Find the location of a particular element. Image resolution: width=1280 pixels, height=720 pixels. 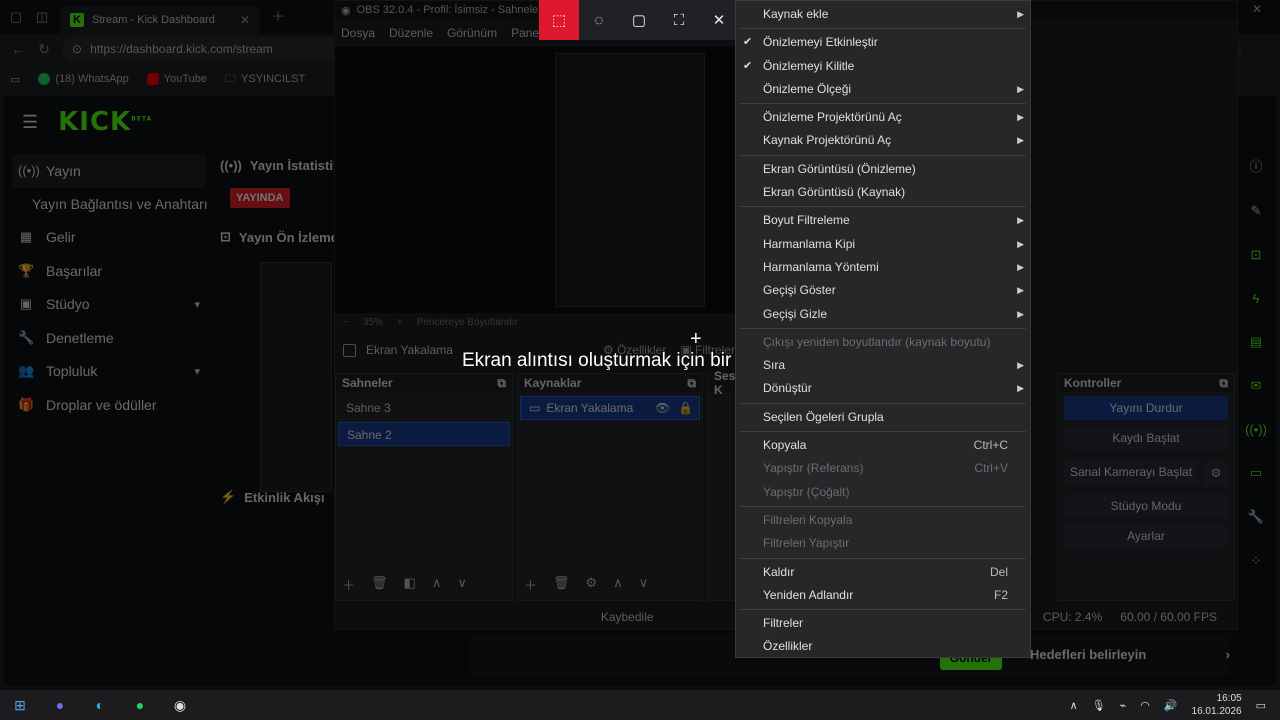

media-tool-icon: ▭ is located at coordinates (1256, 473).